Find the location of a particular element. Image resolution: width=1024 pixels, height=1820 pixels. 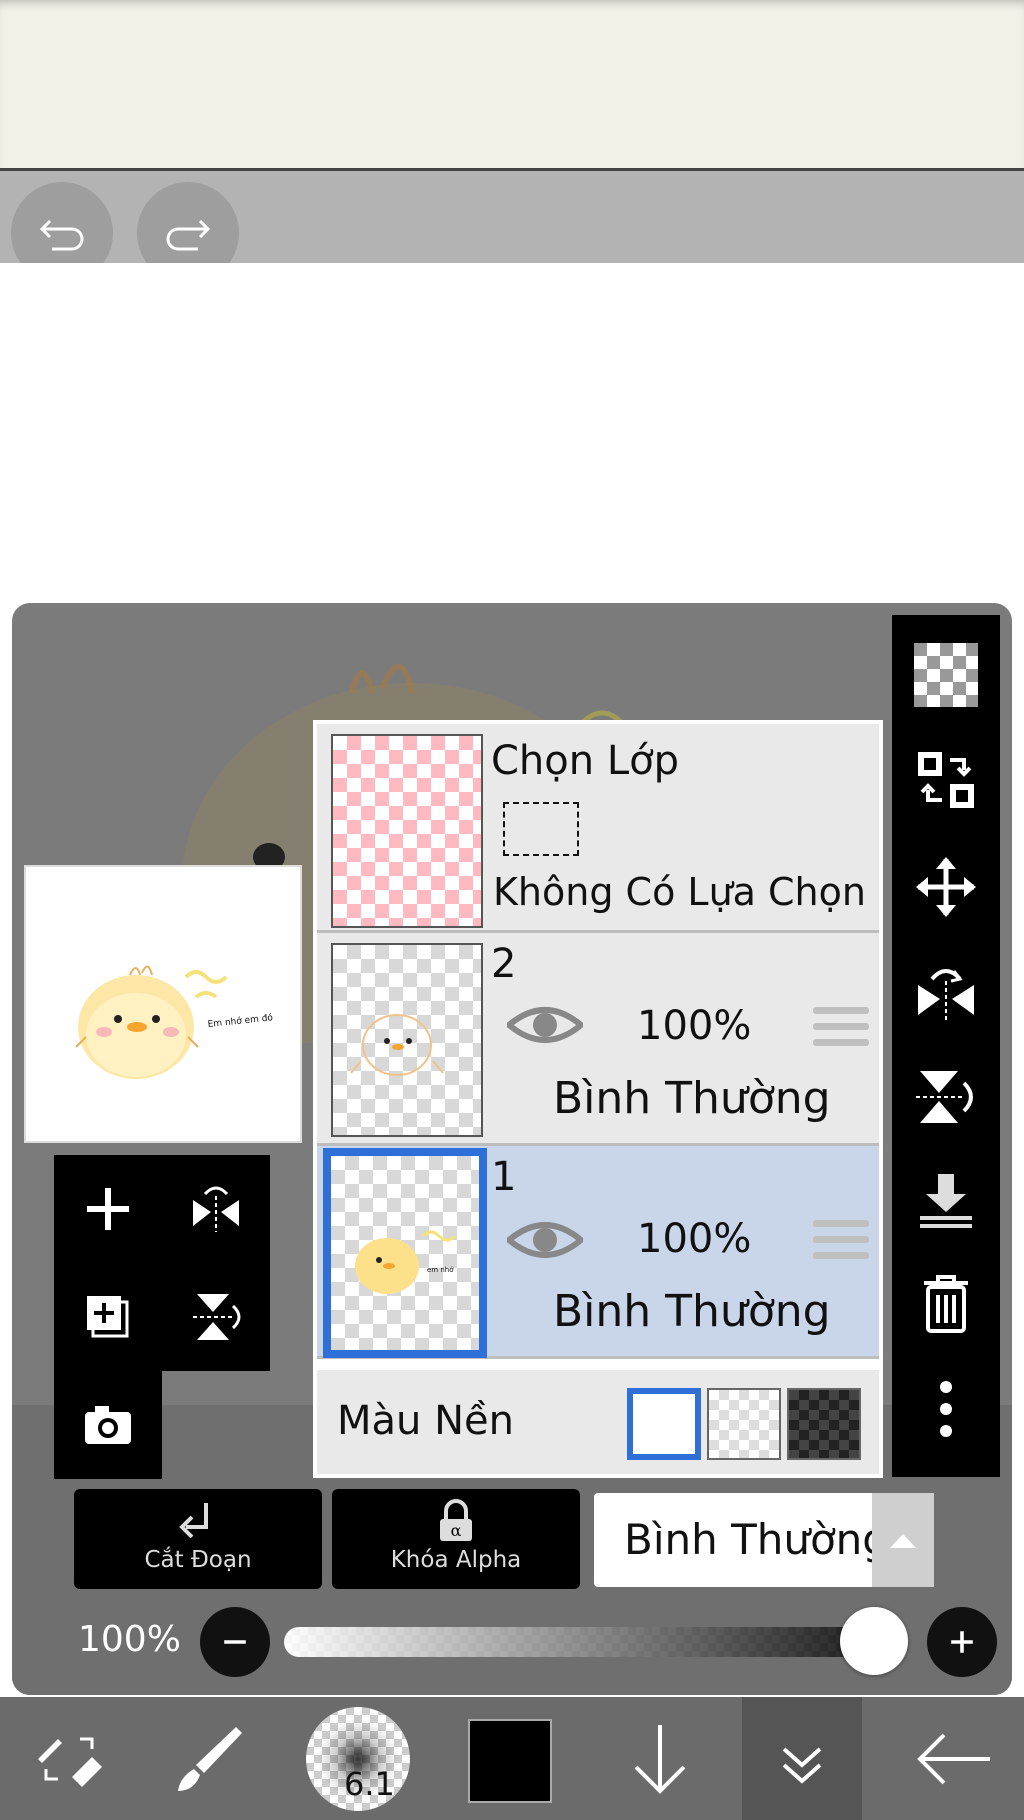

duplicate-layer-icon is located at coordinates (108, 1317).